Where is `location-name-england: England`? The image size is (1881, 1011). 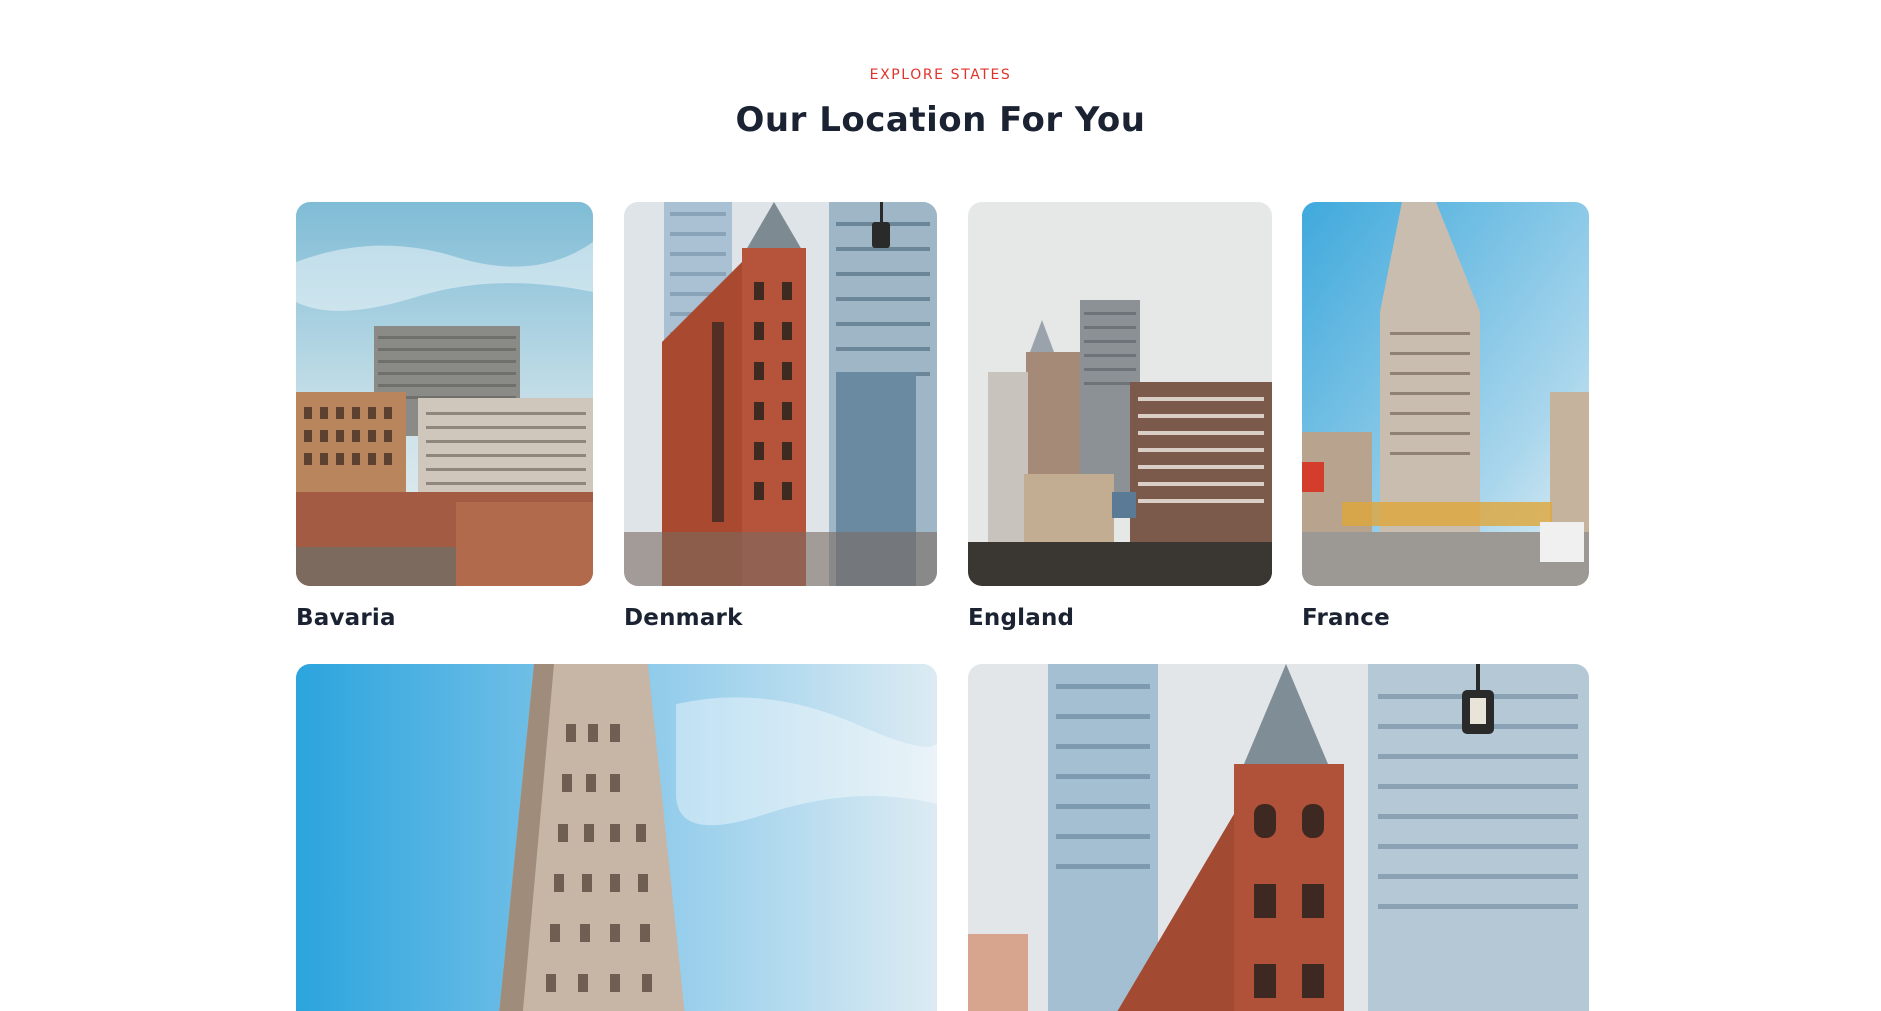
location-name-england: England is located at coordinates (1021, 618).